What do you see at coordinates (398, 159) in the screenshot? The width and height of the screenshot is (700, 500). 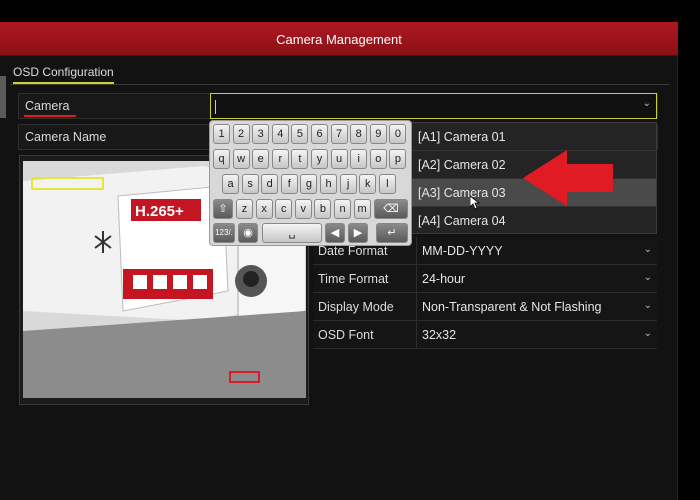 I see `key-p: p` at bounding box center [398, 159].